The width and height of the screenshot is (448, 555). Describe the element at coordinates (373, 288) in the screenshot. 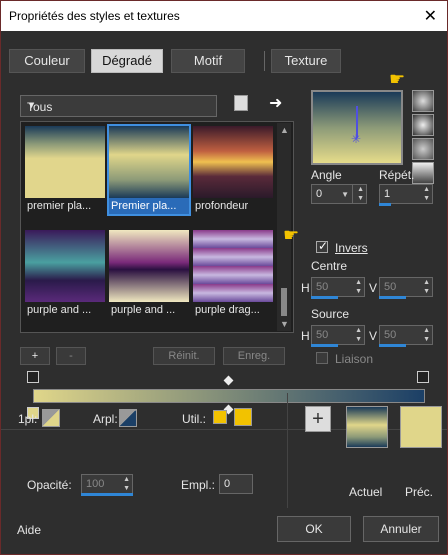

I see `center-v-label: V` at that location.